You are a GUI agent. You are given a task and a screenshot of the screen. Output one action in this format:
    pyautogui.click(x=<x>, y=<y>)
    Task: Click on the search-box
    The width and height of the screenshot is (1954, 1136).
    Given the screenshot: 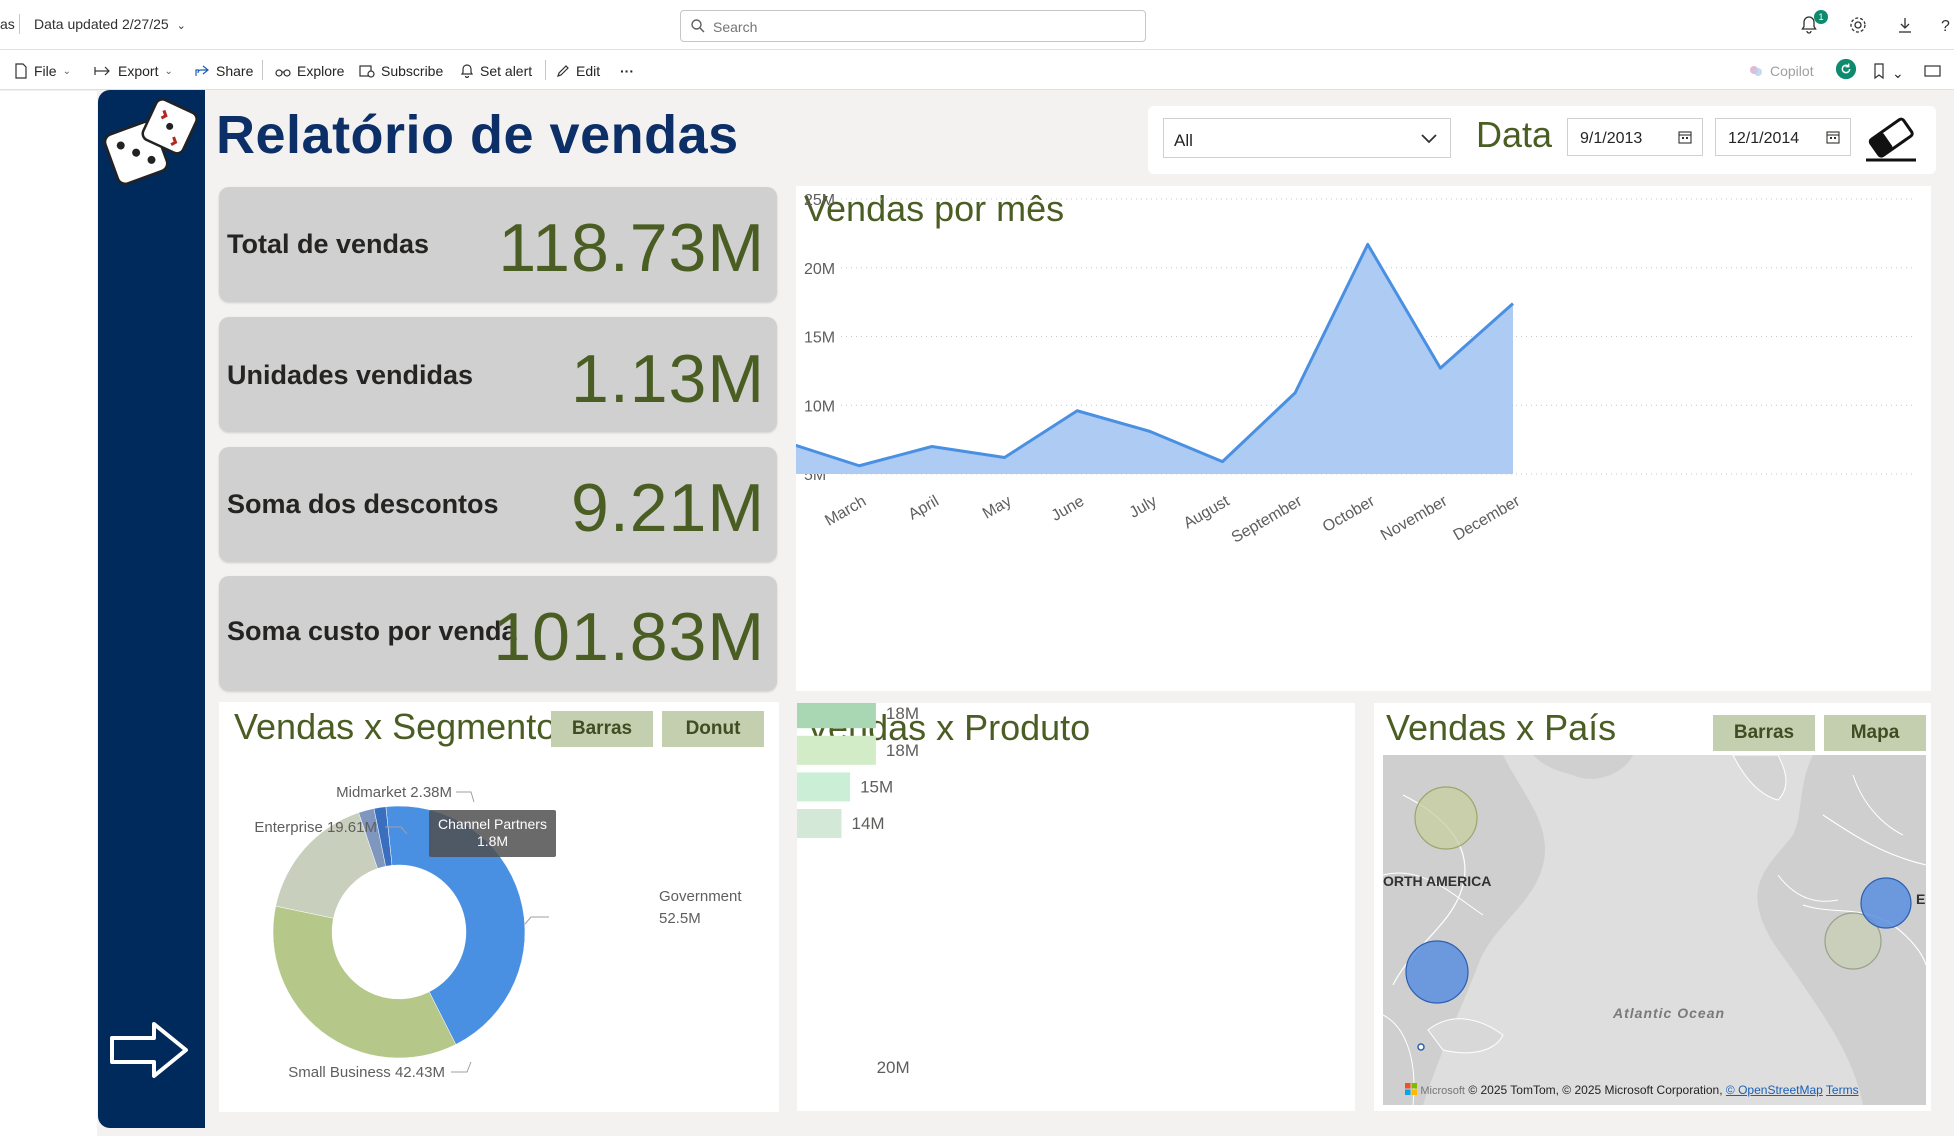 What is the action you would take?
    pyautogui.click(x=913, y=26)
    